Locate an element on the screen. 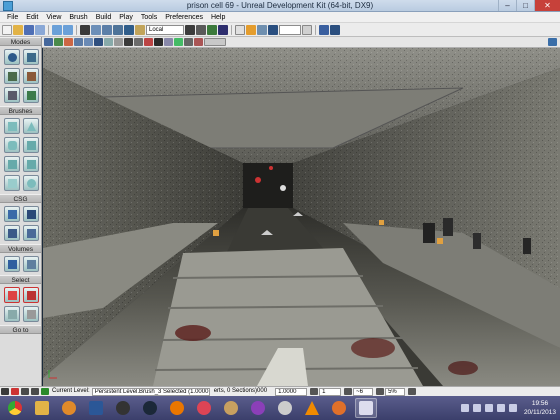 The height and width of the screenshot is (420, 560). save-icon is located at coordinates (29, 29).